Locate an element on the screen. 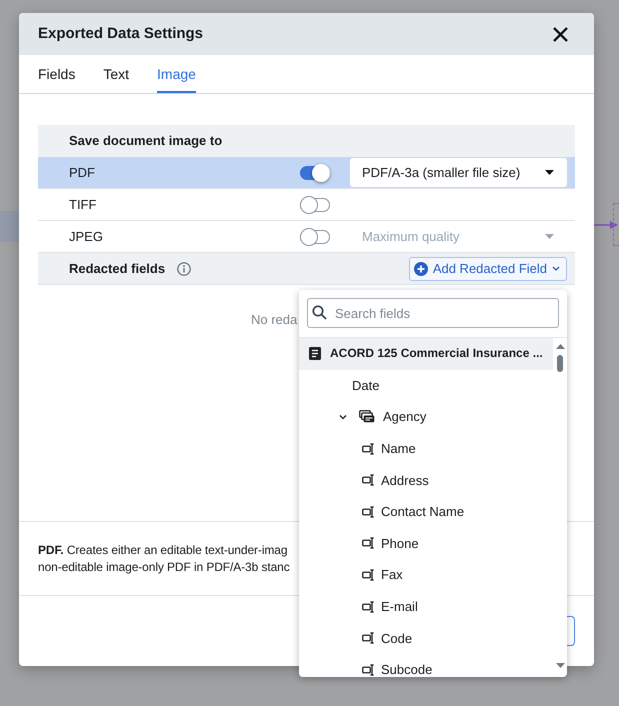 The height and width of the screenshot is (706, 619). section-heading: Redacted fields is located at coordinates (117, 269).